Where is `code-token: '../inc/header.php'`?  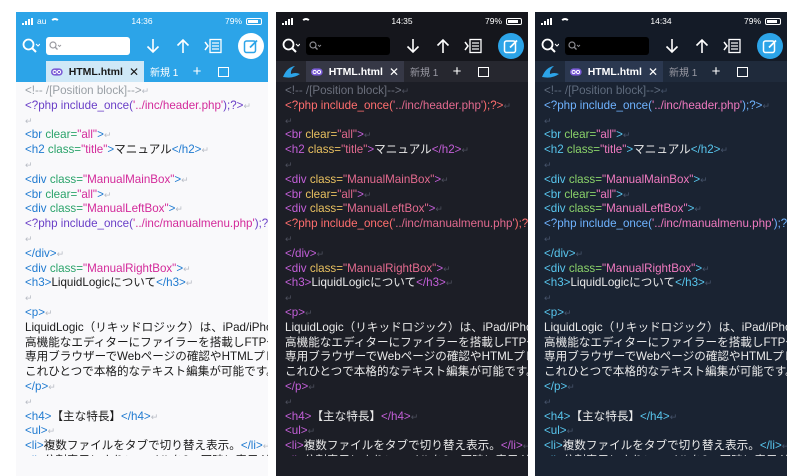 code-token: '../inc/header.php' is located at coordinates (438, 105).